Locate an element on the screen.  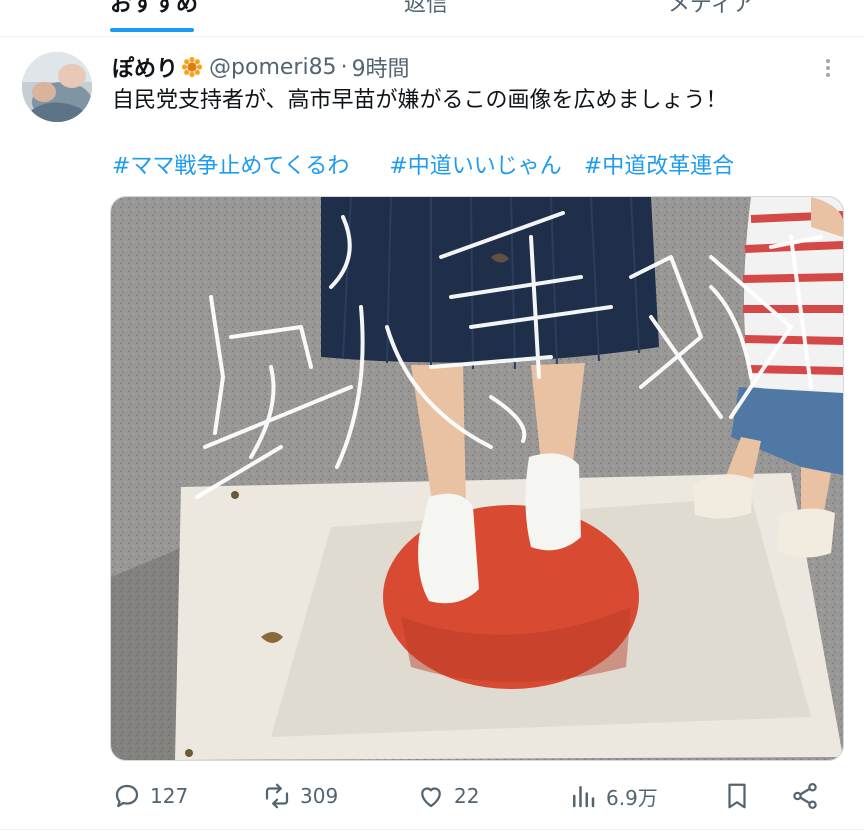
views-icon is located at coordinates (584, 797).